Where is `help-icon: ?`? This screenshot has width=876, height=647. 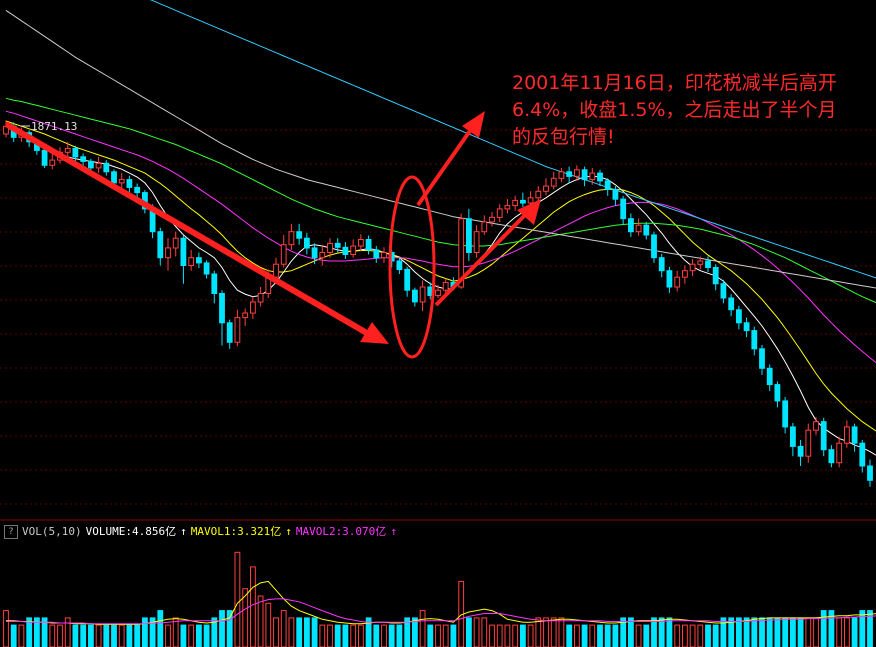
help-icon: ? is located at coordinates (11, 532).